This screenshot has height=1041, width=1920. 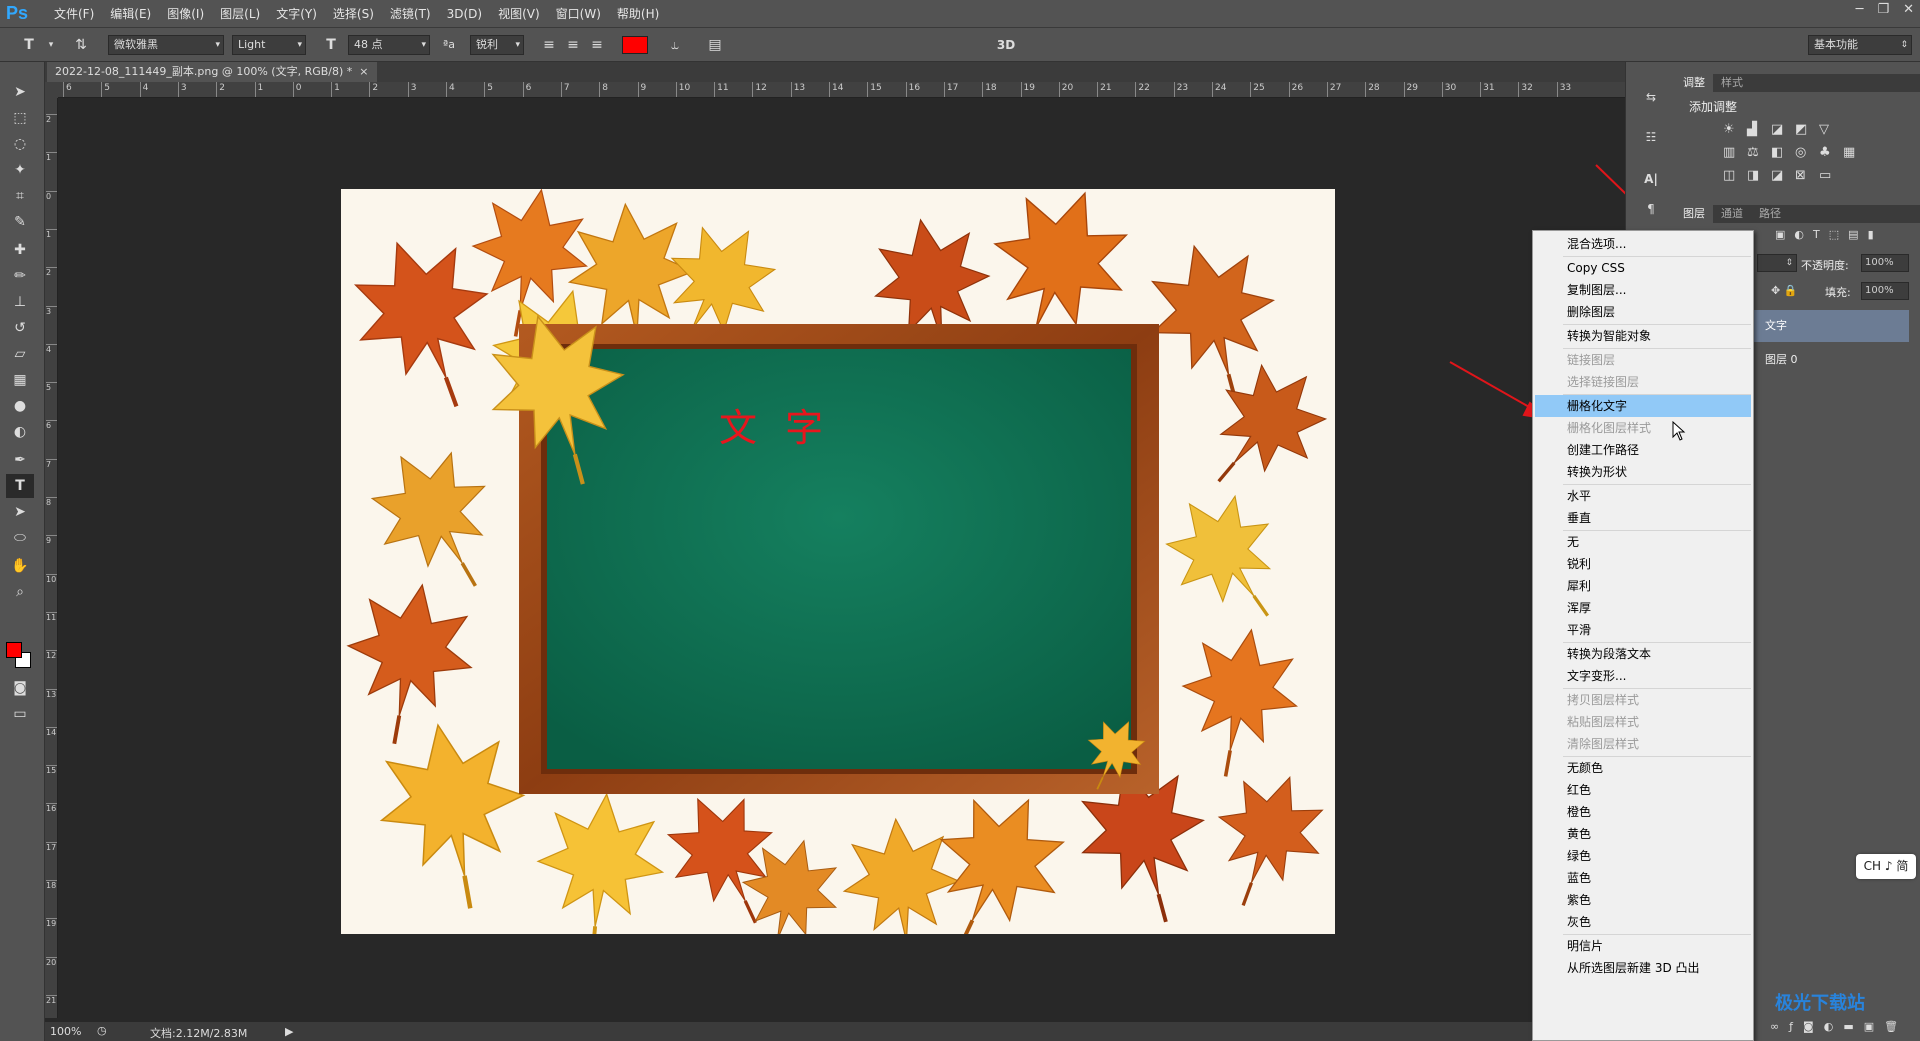 What do you see at coordinates (1643, 586) in the screenshot?
I see `context-menu-item: 犀利` at bounding box center [1643, 586].